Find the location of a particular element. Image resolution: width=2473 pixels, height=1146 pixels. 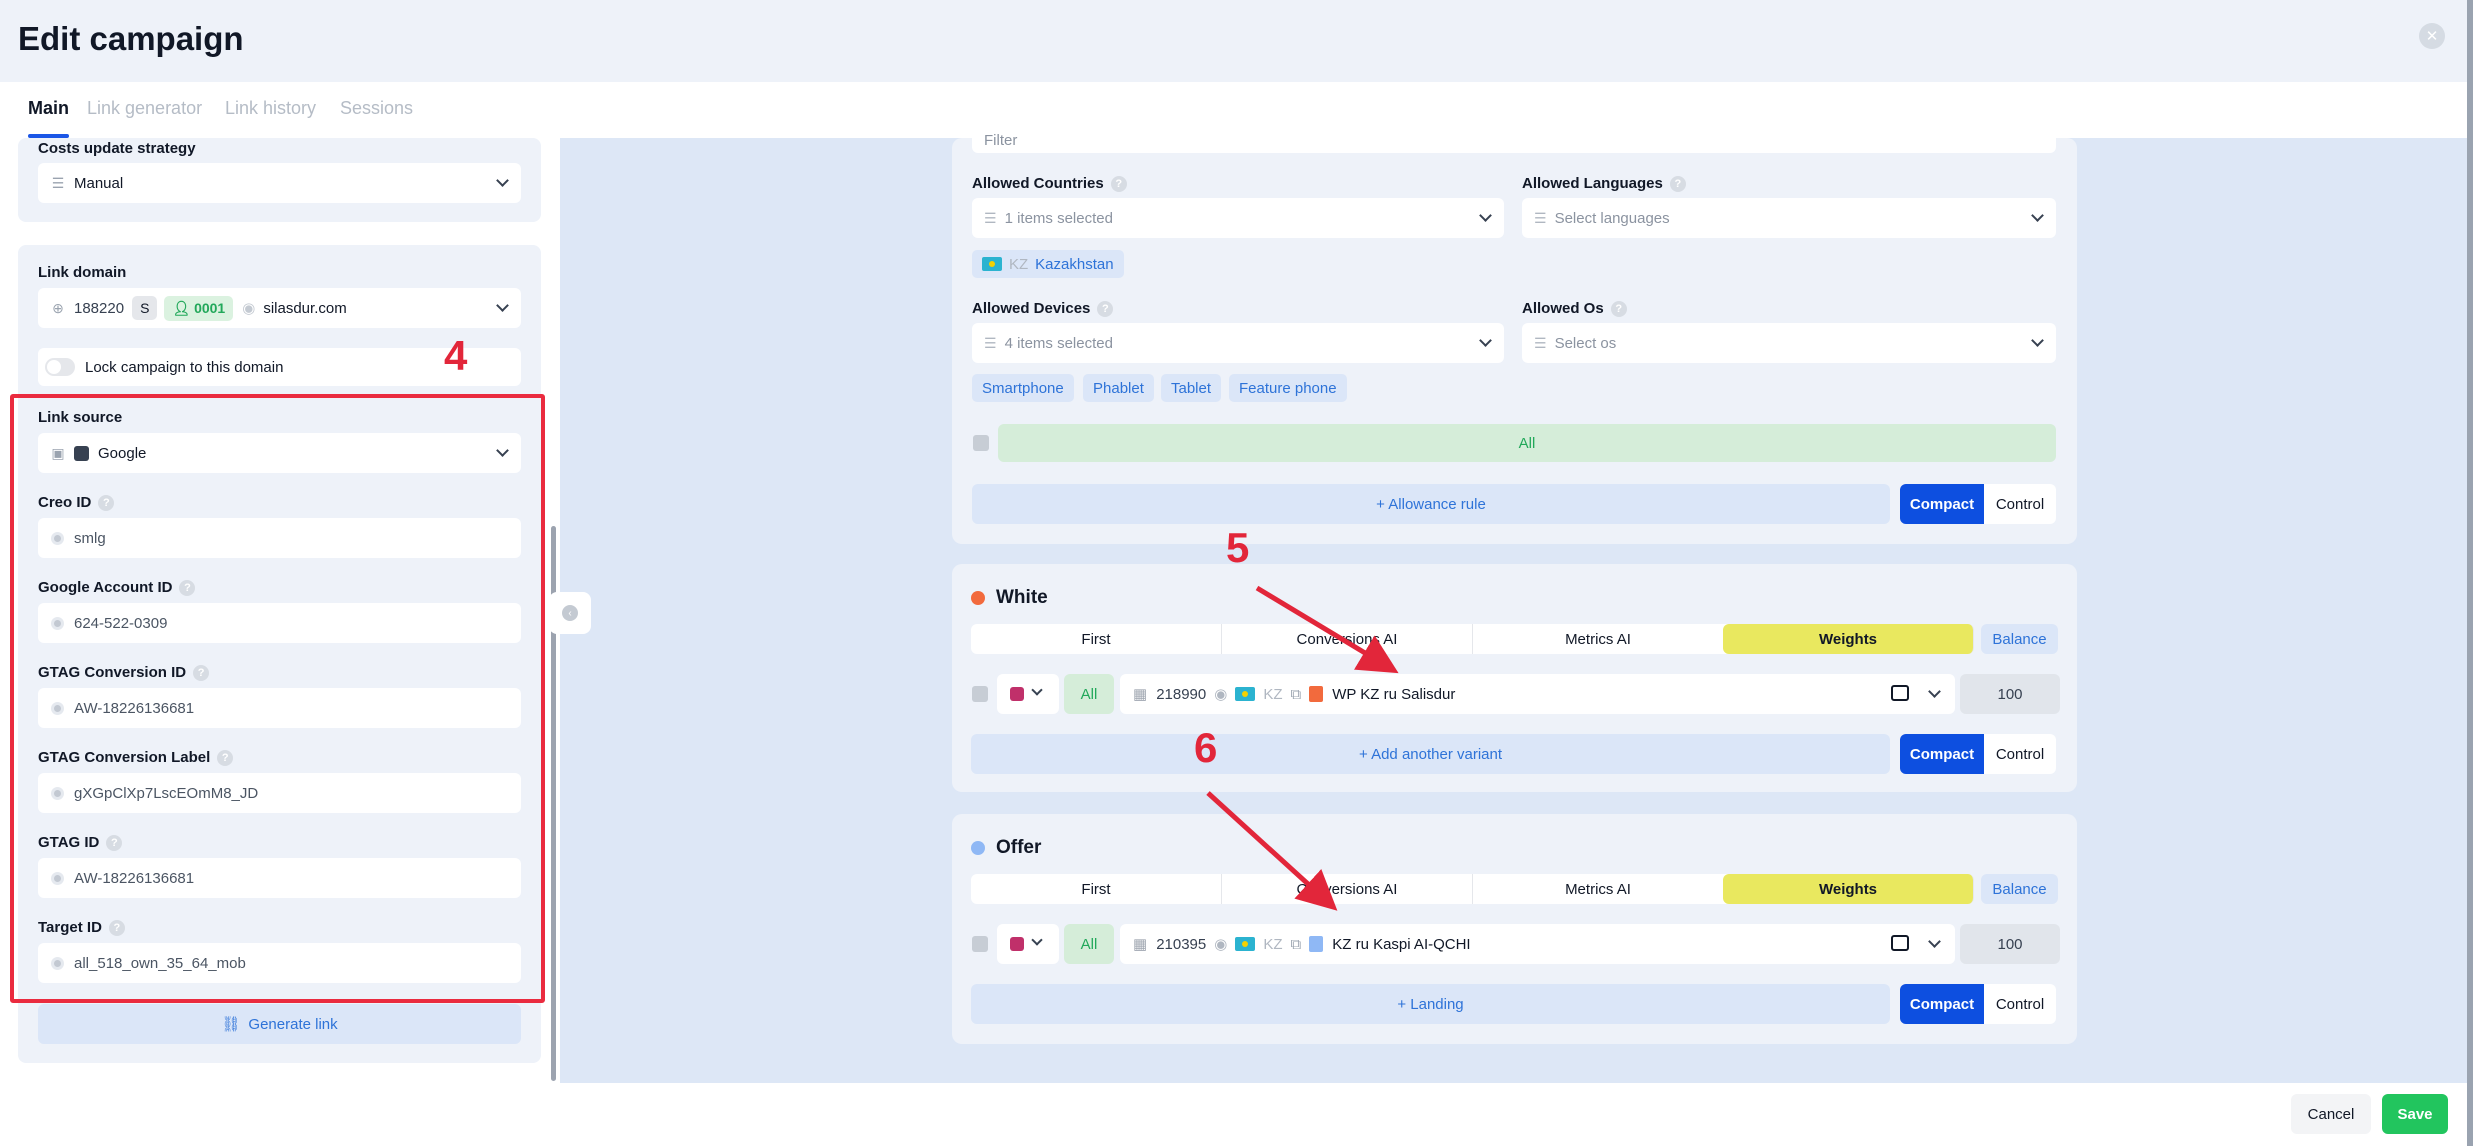

user-icon: 👤︎ is located at coordinates (181, 307).